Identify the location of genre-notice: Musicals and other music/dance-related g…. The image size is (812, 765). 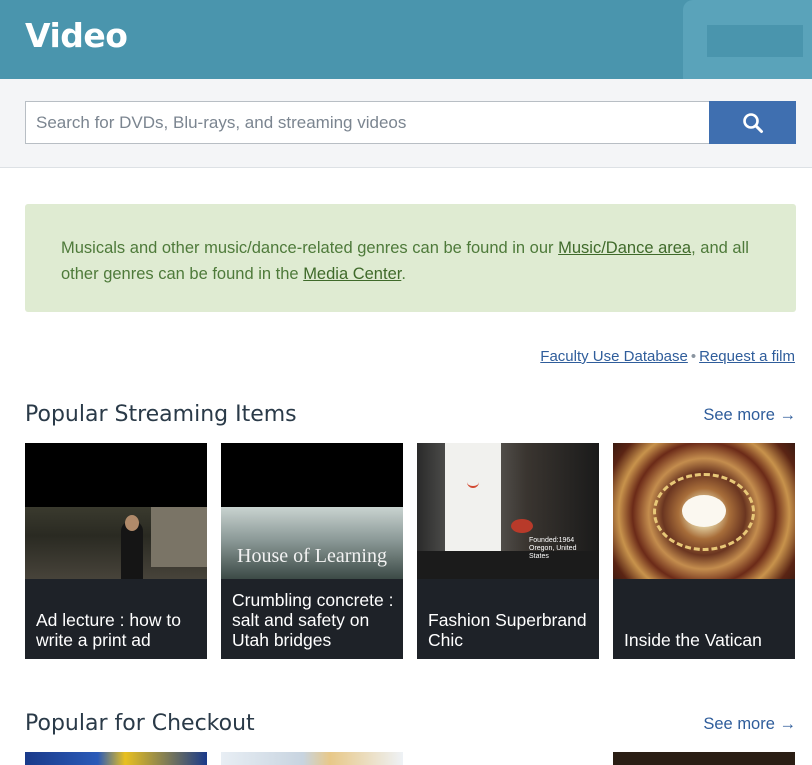
(410, 258).